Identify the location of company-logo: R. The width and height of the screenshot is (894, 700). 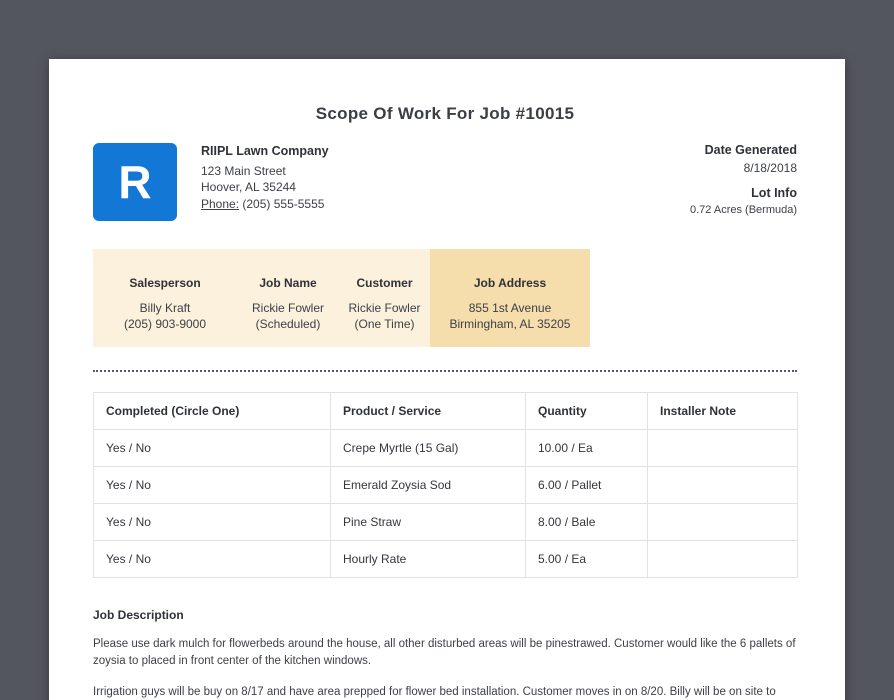
(135, 182).